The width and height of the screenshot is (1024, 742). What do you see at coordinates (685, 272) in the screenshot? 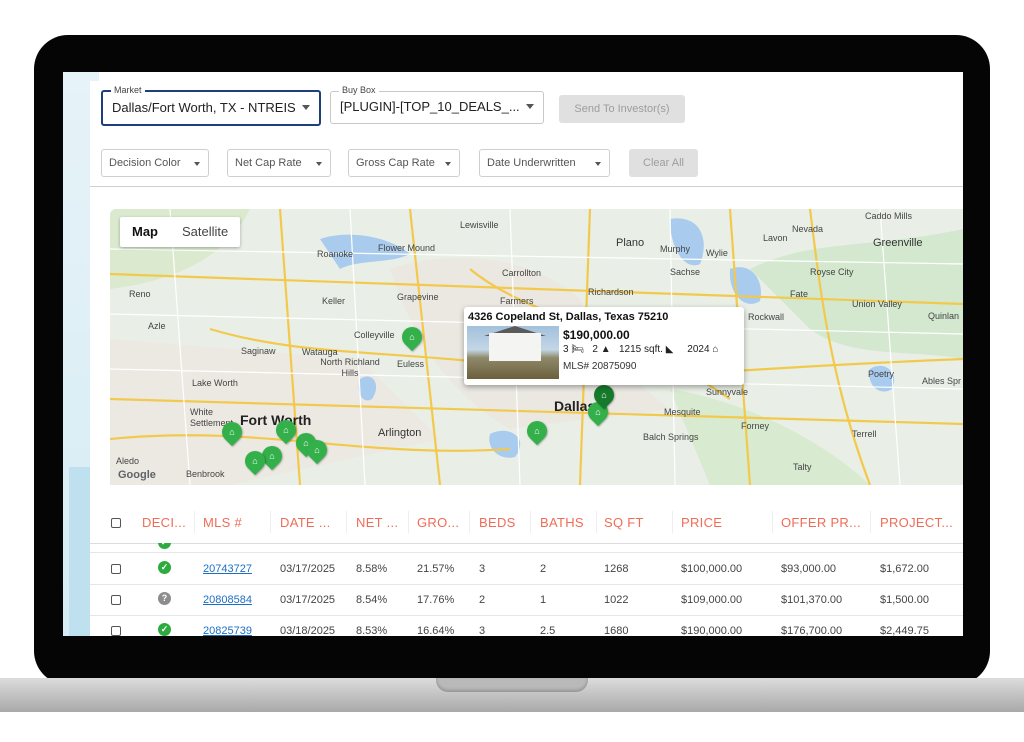
I see `map-label: Sachse` at bounding box center [685, 272].